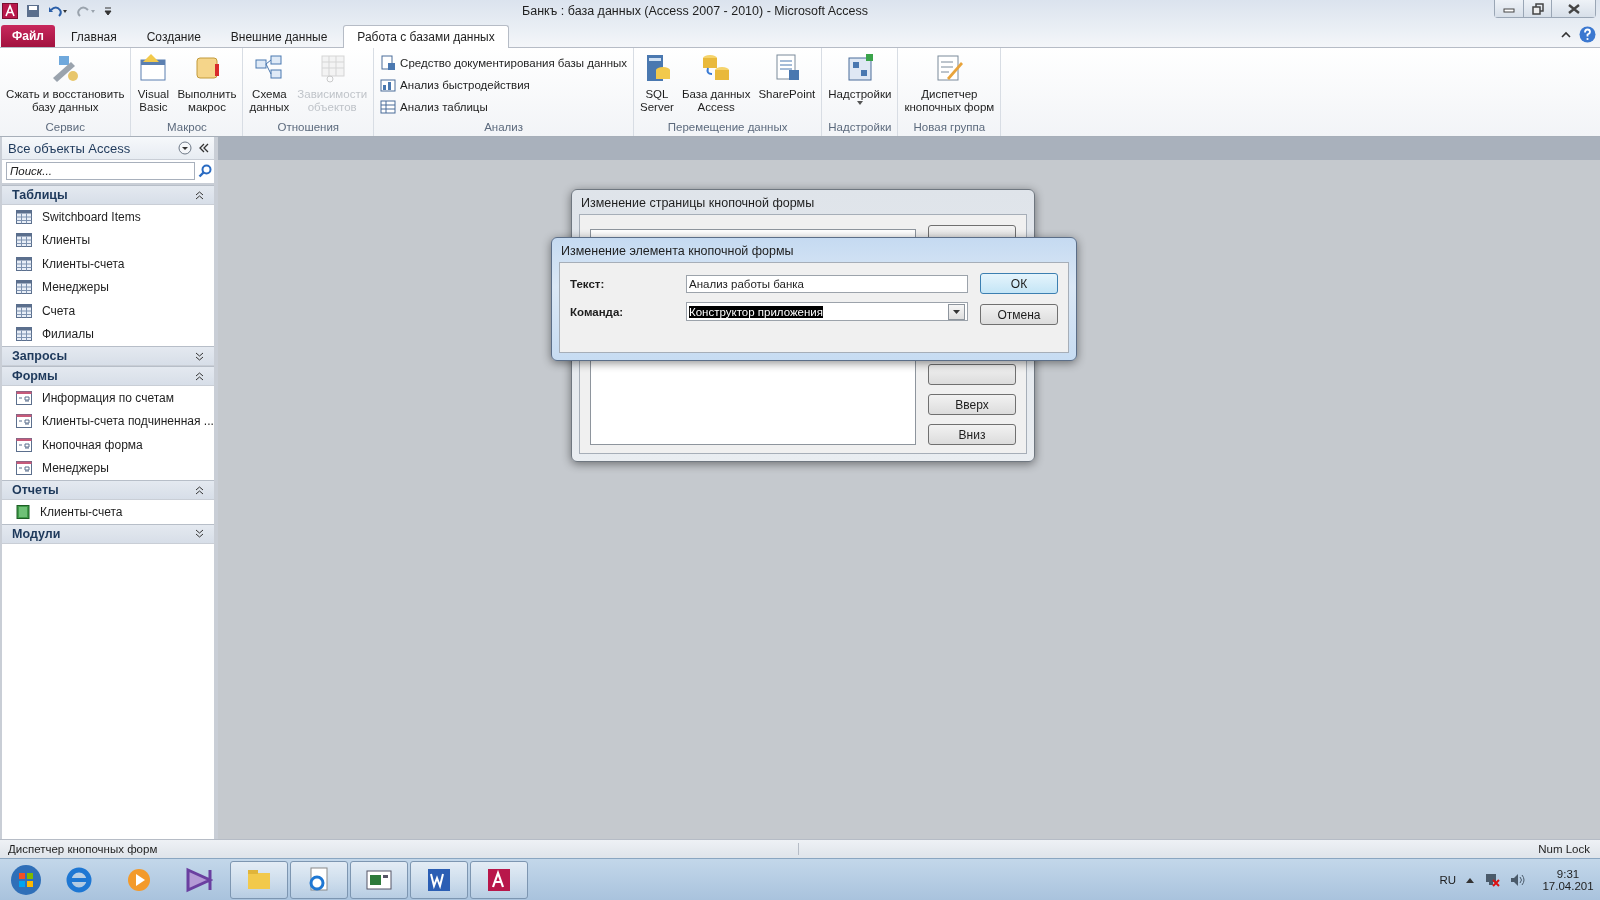  What do you see at coordinates (173, 36) in the screenshot?
I see `ribbon-tab: Создание` at bounding box center [173, 36].